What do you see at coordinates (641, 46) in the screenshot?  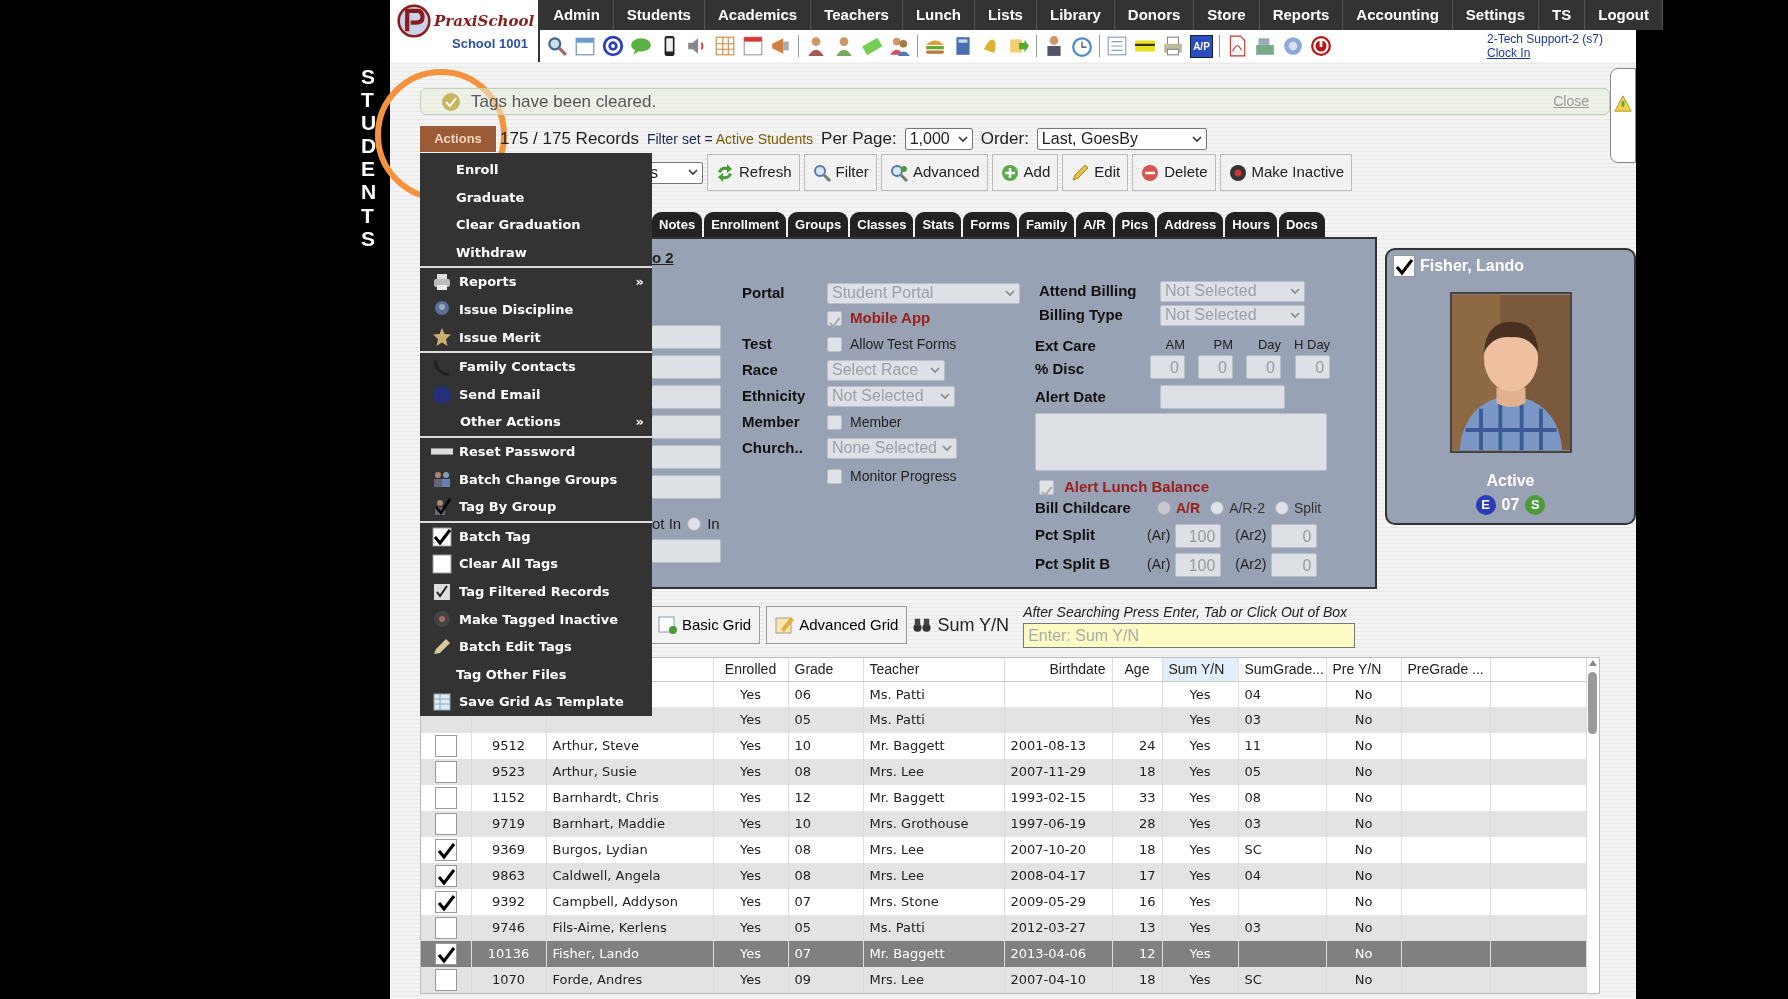 I see `chat-icon` at bounding box center [641, 46].